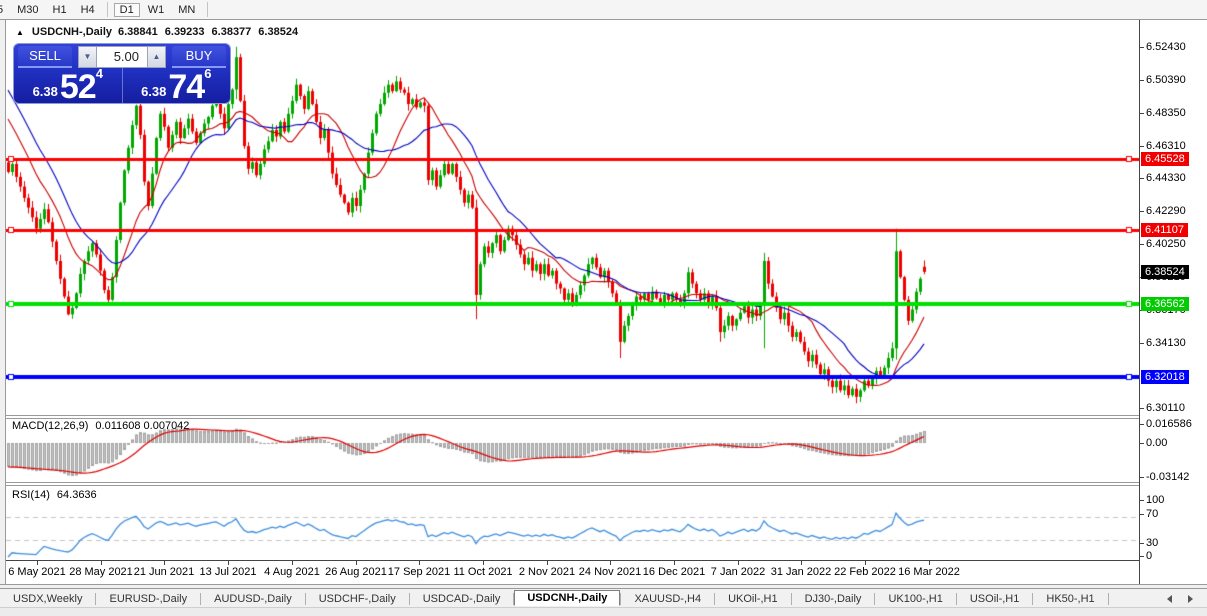  I want to click on timeframe-button-d1: D1, so click(126, 9).